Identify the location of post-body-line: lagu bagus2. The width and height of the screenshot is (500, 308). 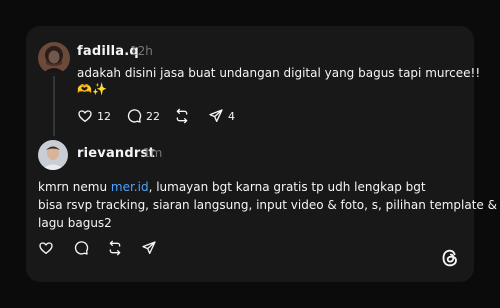
(75, 223).